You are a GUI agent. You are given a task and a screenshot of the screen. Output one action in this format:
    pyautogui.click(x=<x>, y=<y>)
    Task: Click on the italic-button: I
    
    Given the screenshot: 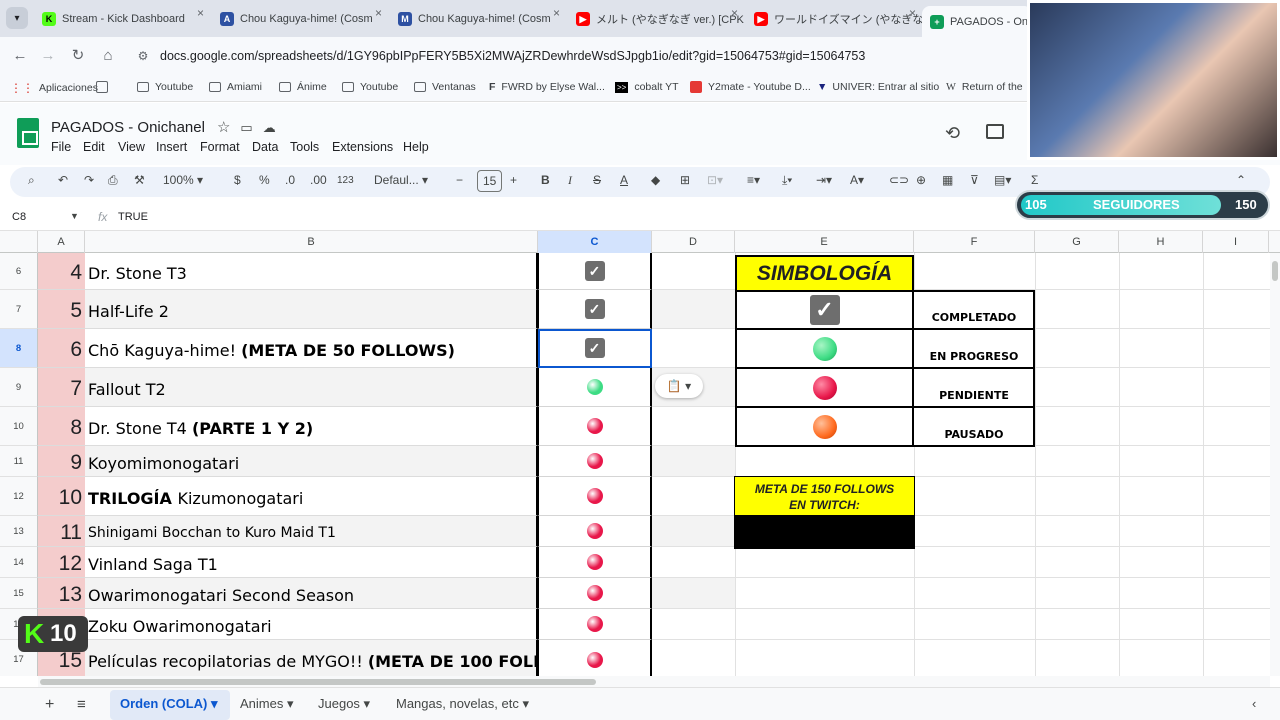 What is the action you would take?
    pyautogui.click(x=570, y=180)
    